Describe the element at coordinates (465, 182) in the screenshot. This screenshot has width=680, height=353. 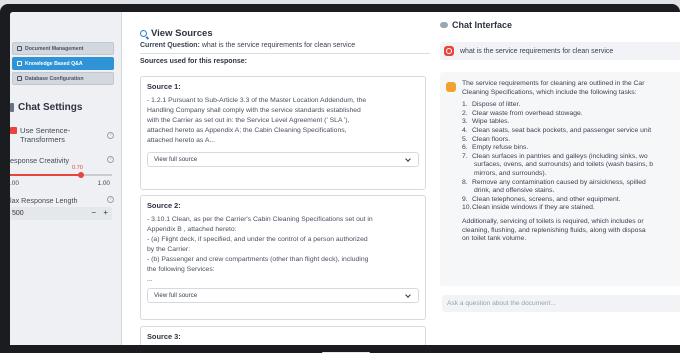
I see `list-number: 8.` at that location.